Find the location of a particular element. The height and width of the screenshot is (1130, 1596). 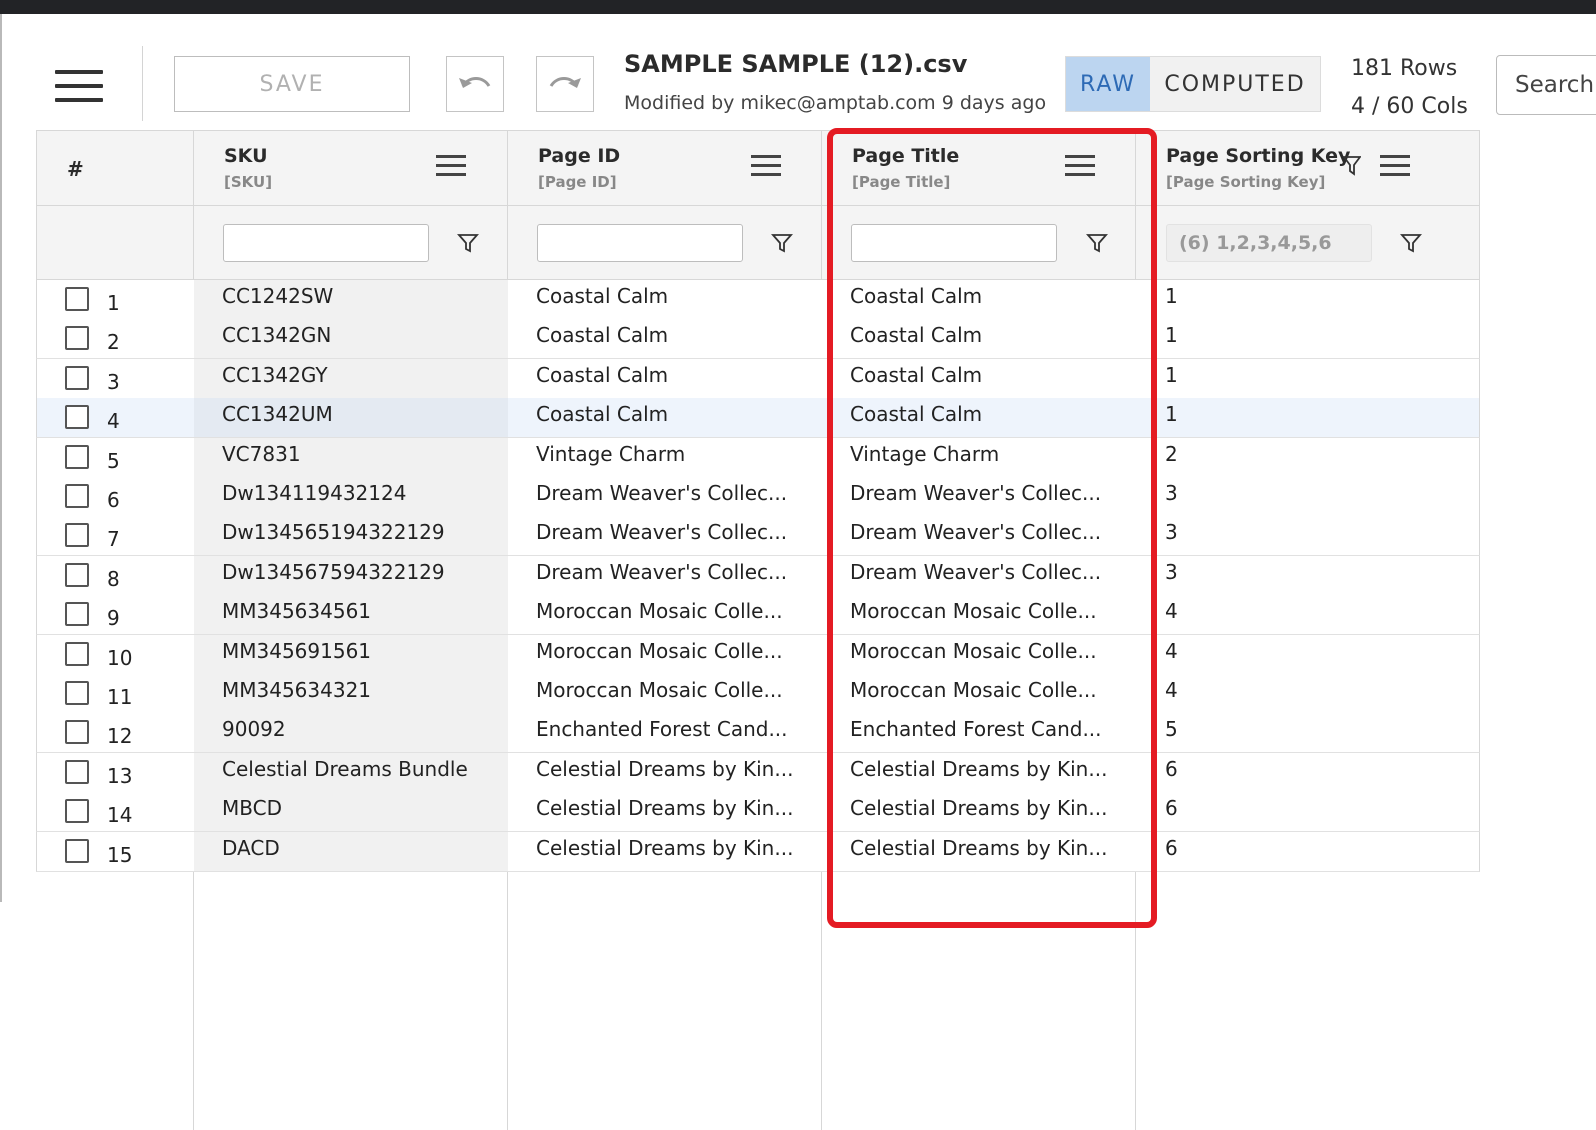

page-sorting-key-cell: 2 is located at coordinates (1171, 454).